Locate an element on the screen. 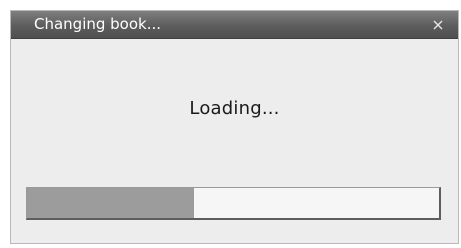 Image resolution: width=461 pixels, height=248 pixels. progress-bar is located at coordinates (233, 203).